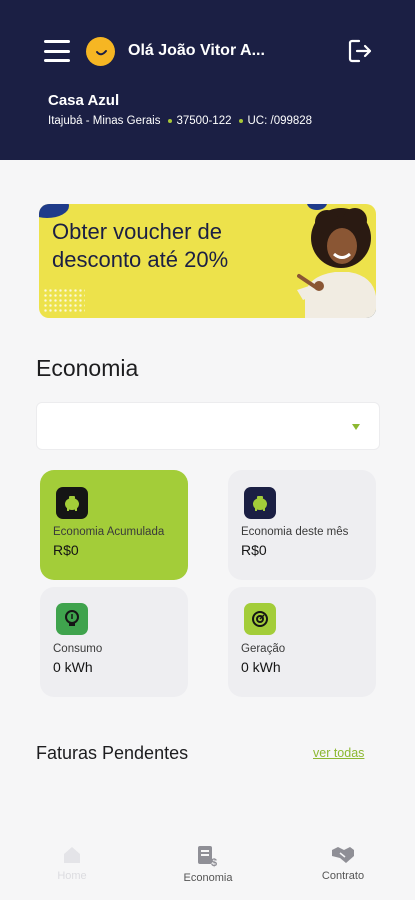 This screenshot has height=900, width=415. What do you see at coordinates (54, 211) in the screenshot?
I see `decorative-blob` at bounding box center [54, 211].